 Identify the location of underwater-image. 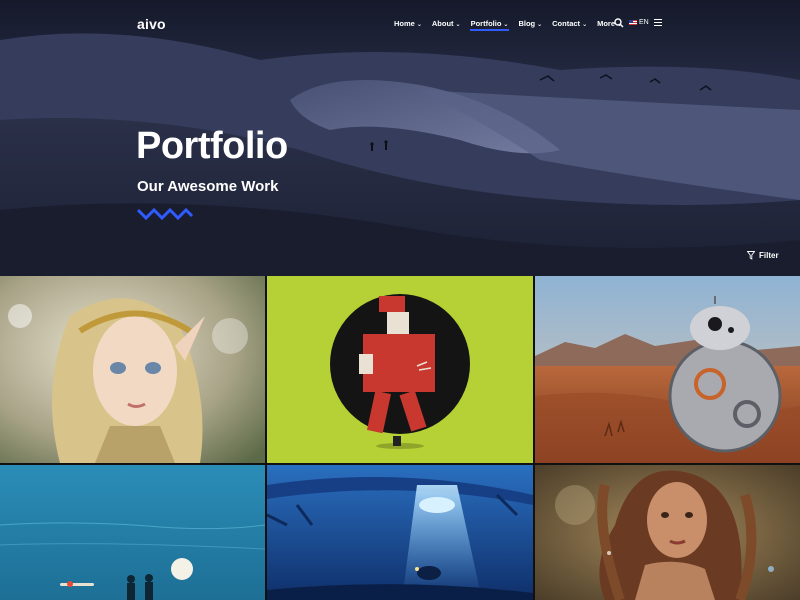
(400, 532).